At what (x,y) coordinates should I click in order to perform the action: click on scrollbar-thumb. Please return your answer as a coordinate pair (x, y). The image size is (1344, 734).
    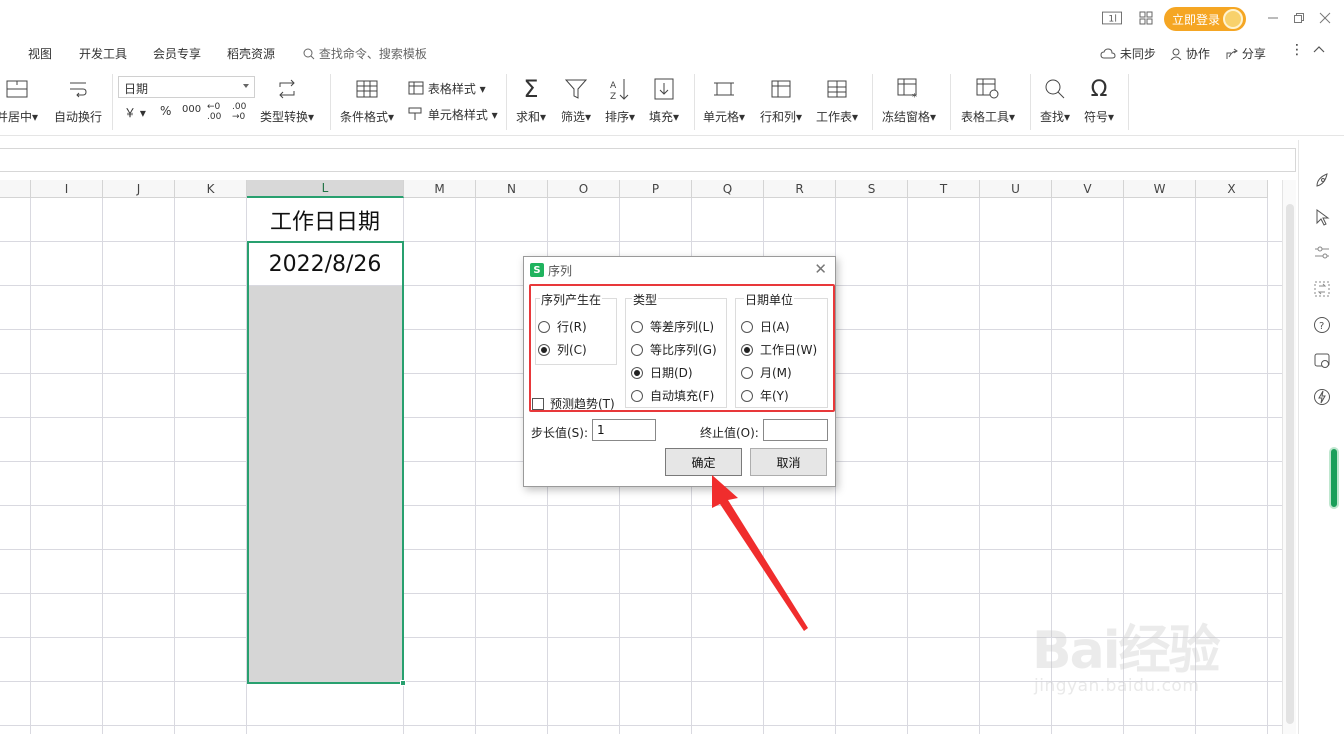
    Looking at the image, I should click on (1290, 464).